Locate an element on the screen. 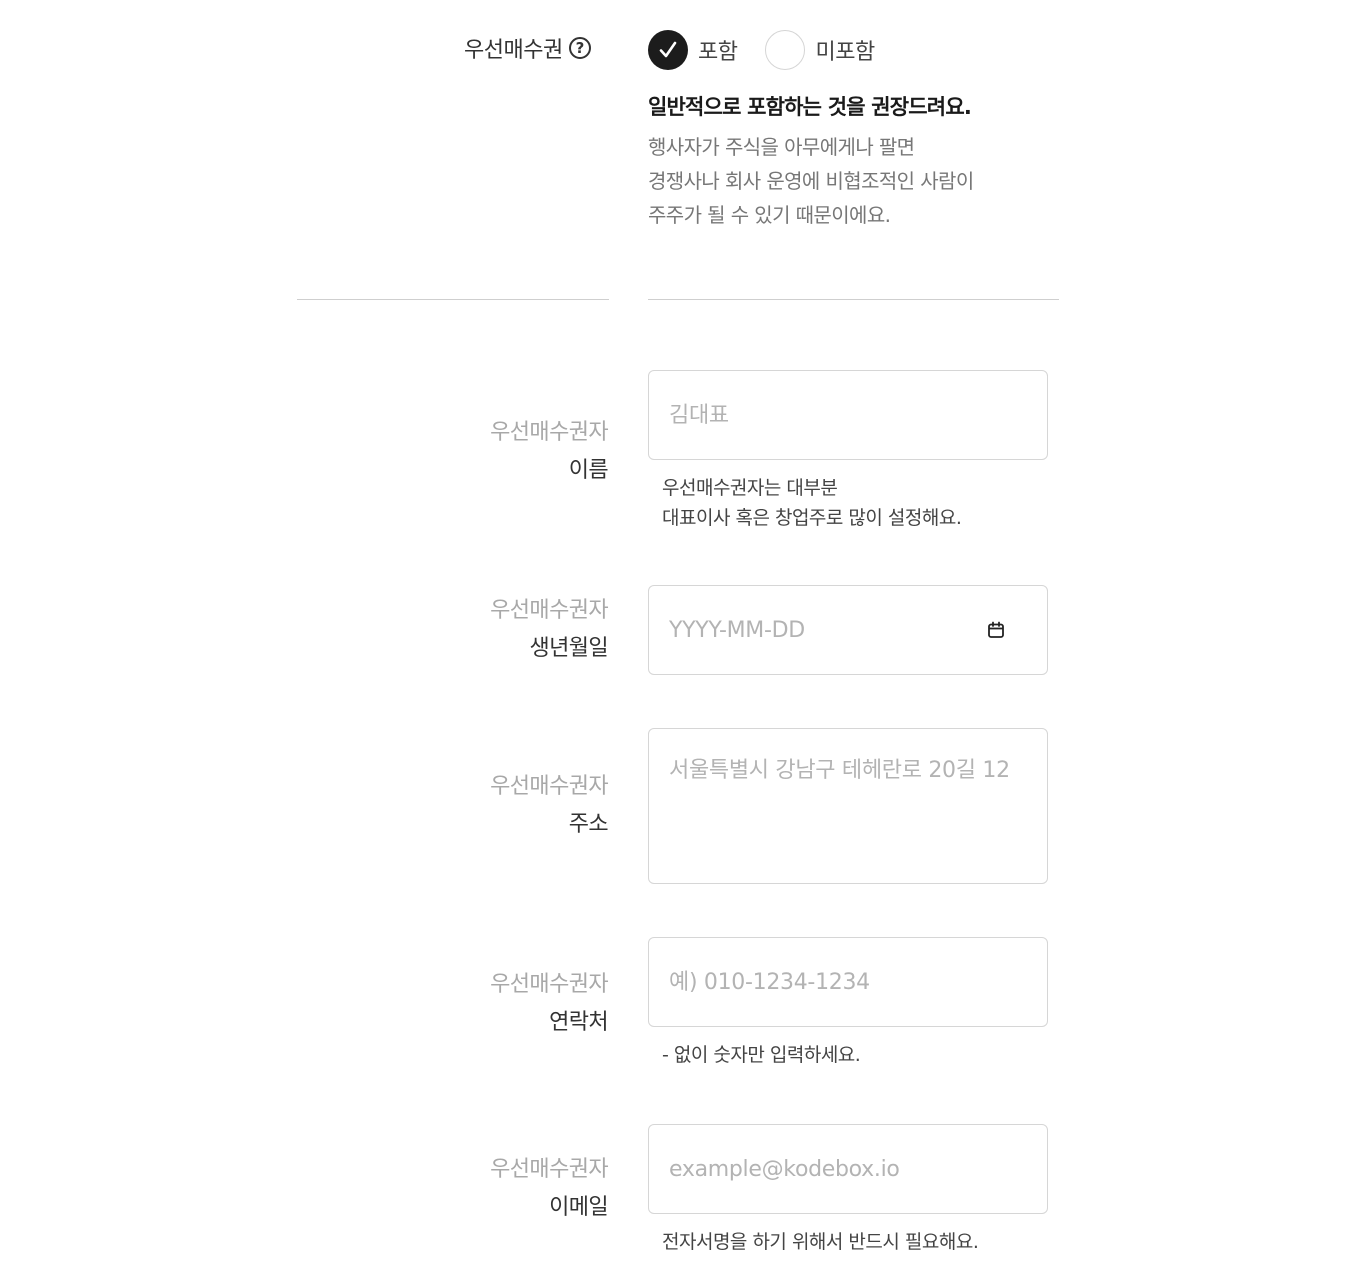 Image resolution: width=1360 pixels, height=1275 pixels. name-hint-line: 우선매수권자는 대부분 is located at coordinates (750, 488).